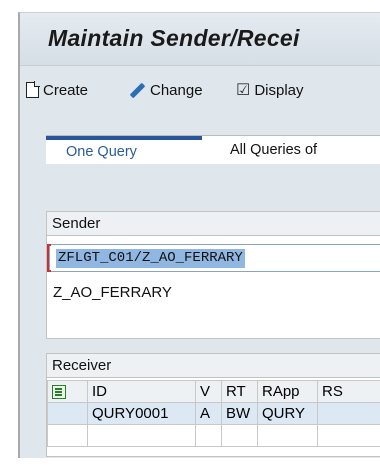 The image size is (380, 468). What do you see at coordinates (213, 435) in the screenshot?
I see `table-row` at bounding box center [213, 435].